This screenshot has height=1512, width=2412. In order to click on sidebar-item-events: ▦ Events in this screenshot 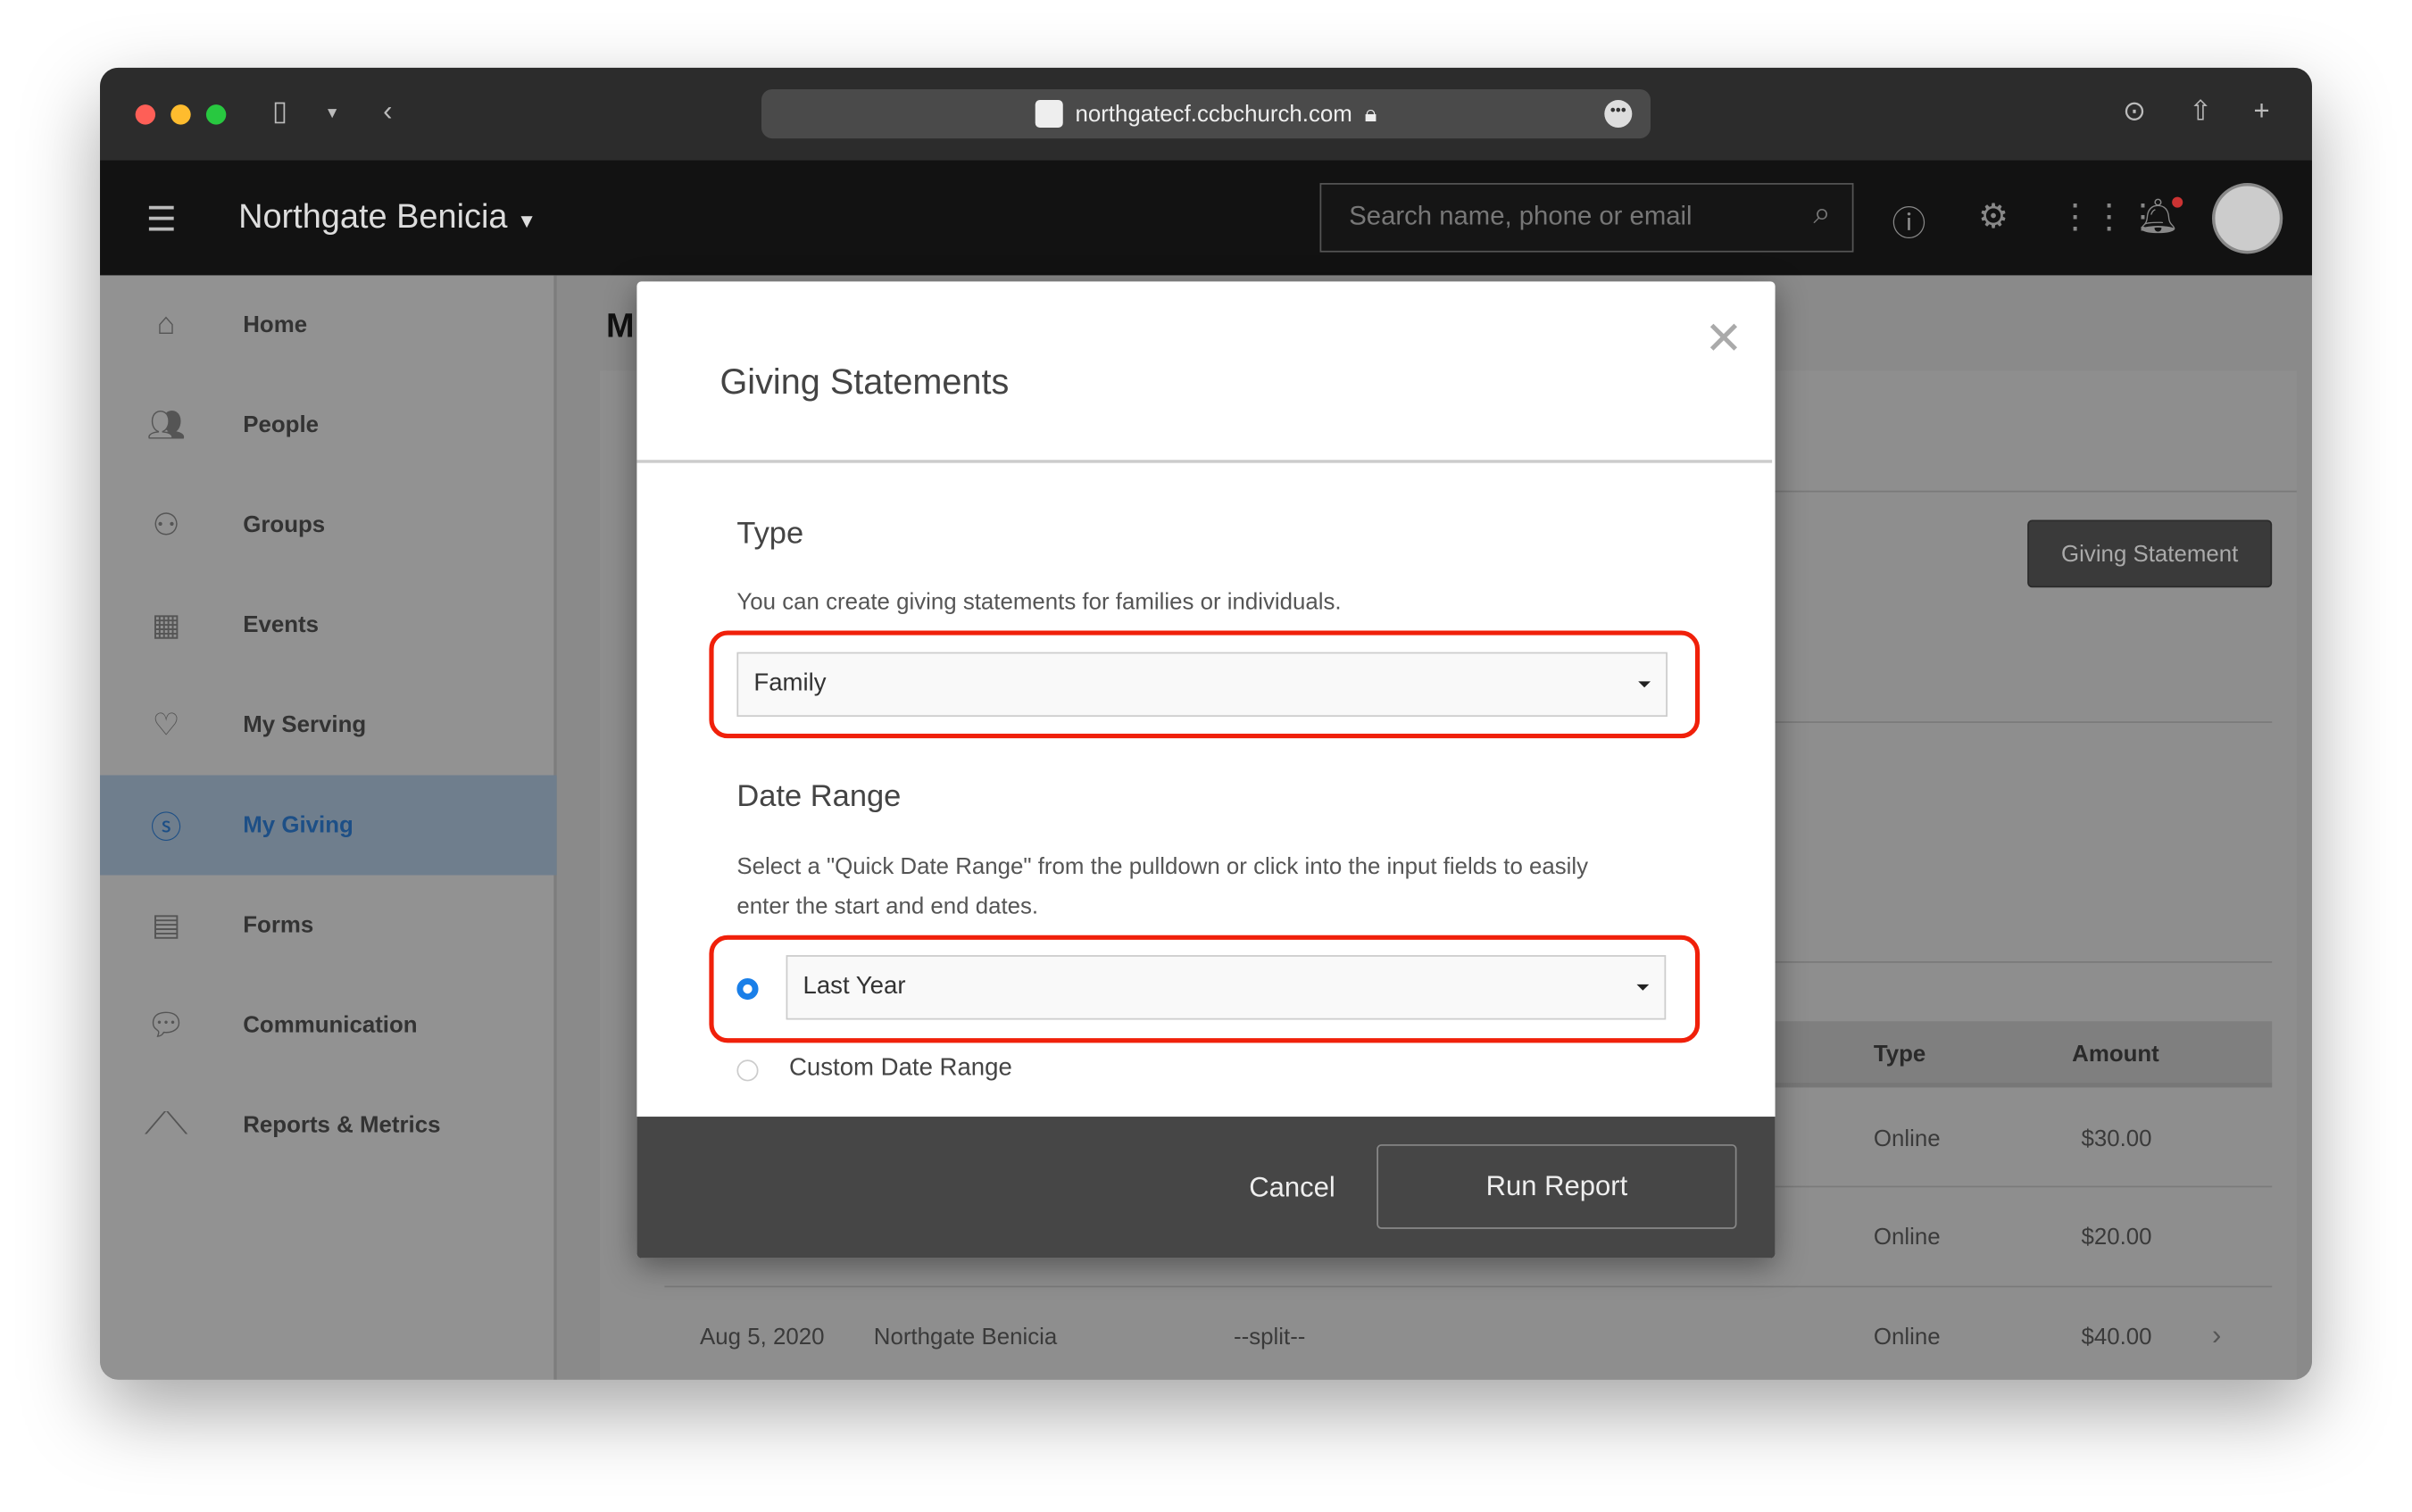, I will do `click(328, 625)`.